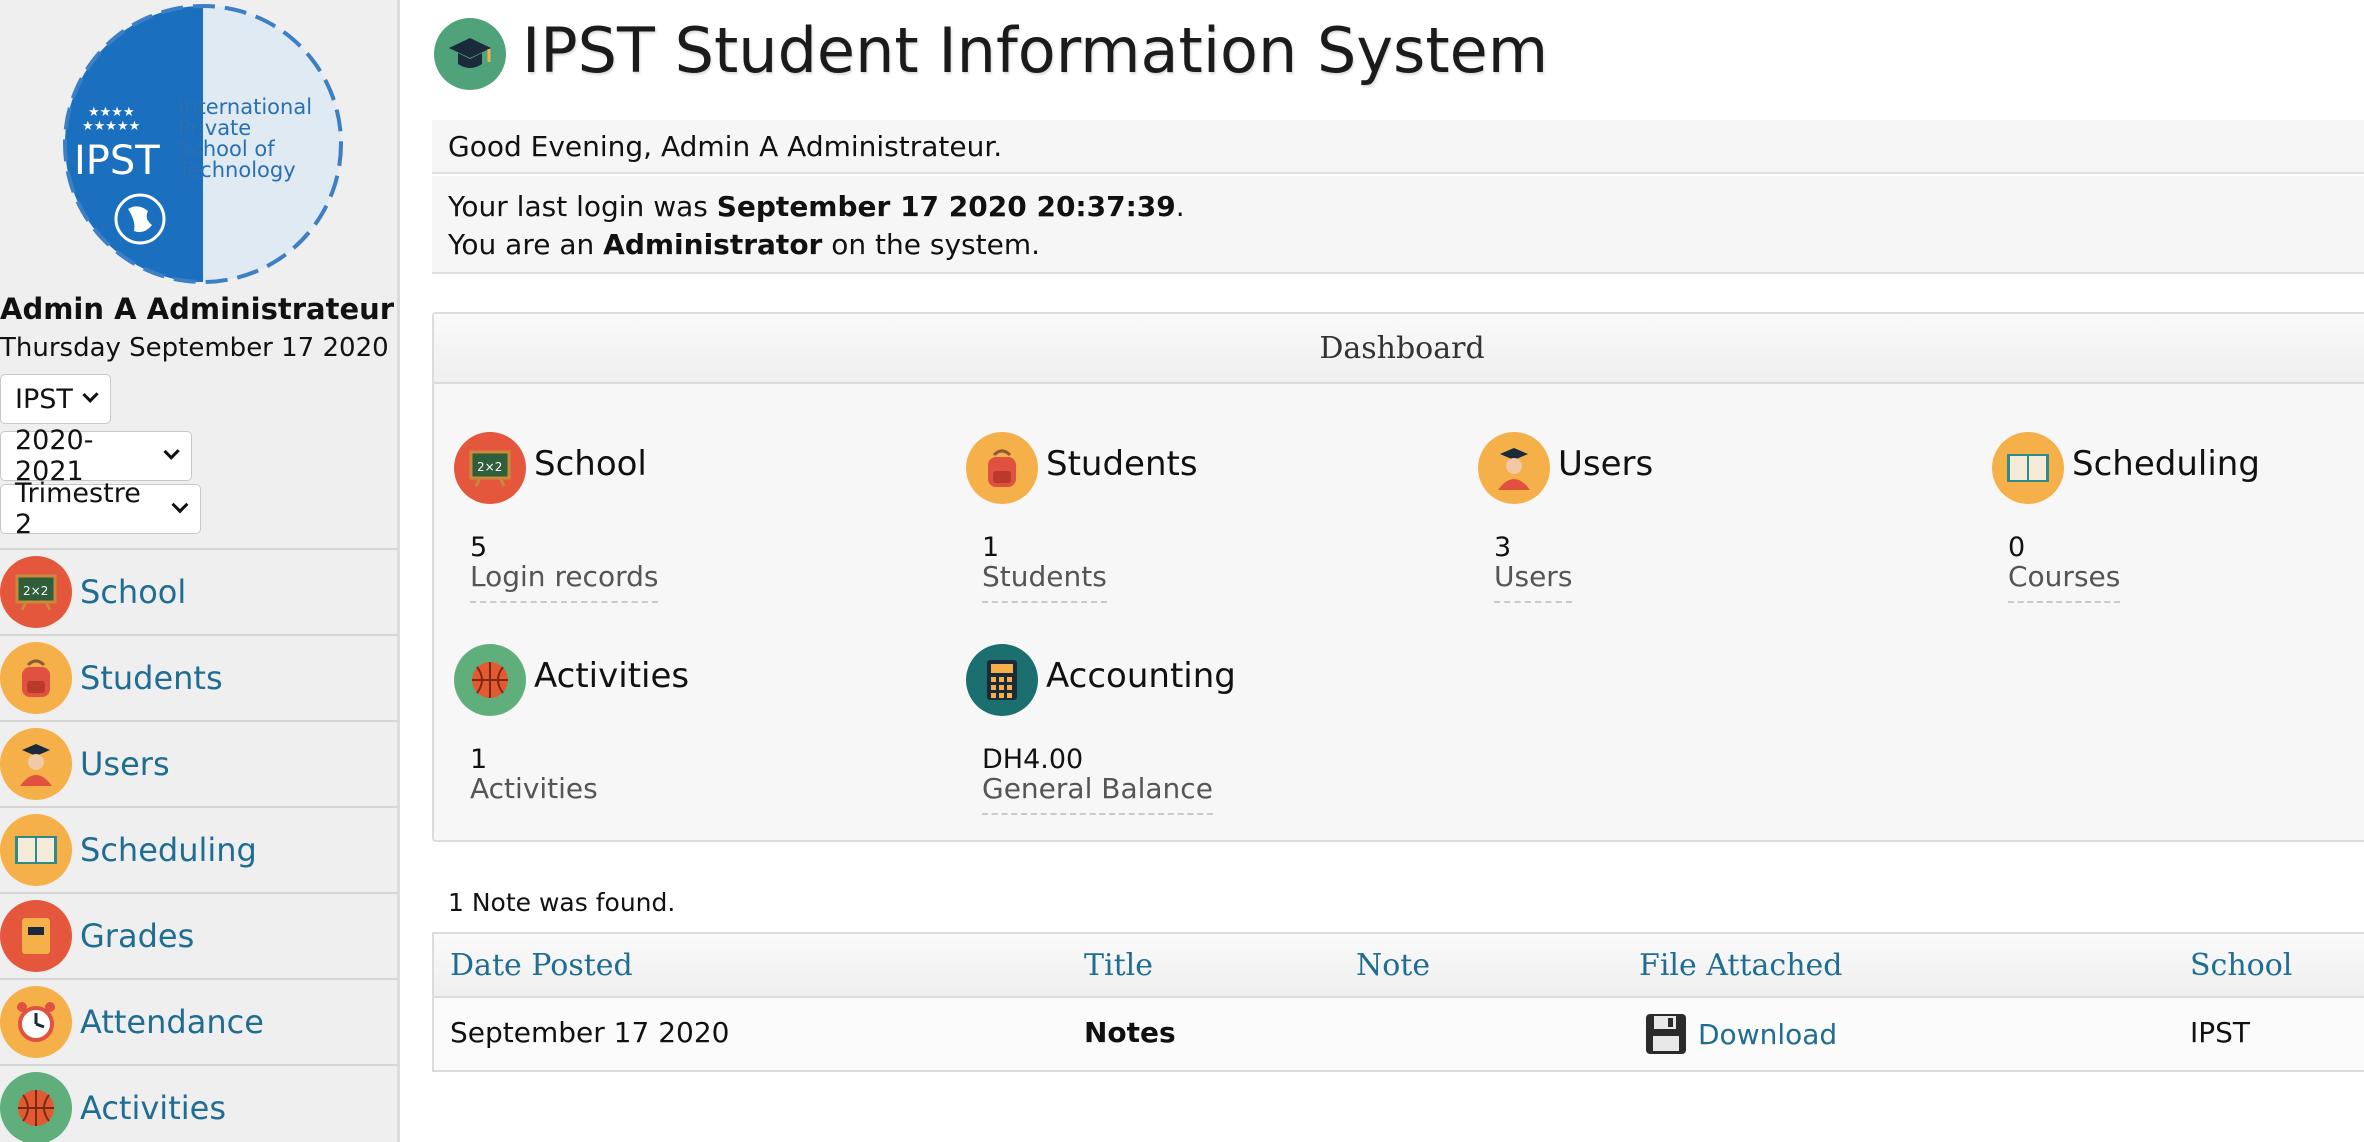 The height and width of the screenshot is (1142, 2364). I want to click on school-select: IPST, so click(55, 399).